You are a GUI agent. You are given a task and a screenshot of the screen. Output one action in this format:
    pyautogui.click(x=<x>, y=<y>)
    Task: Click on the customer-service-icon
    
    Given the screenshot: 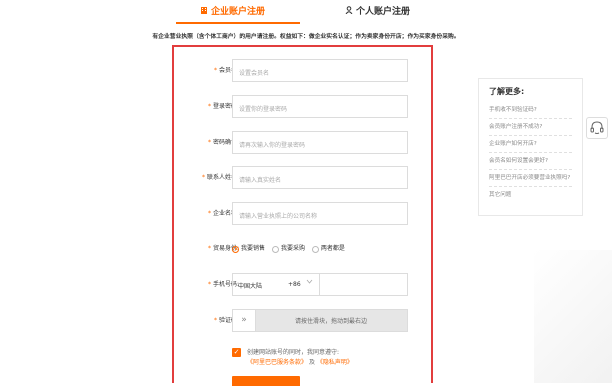 What is the action you would take?
    pyautogui.click(x=597, y=127)
    